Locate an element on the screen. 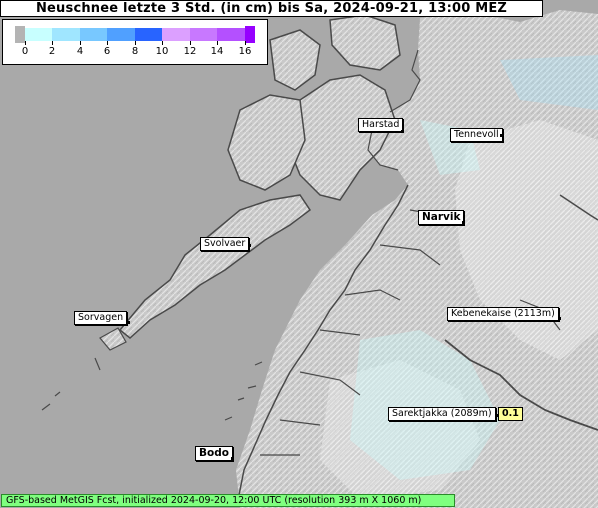 The width and height of the screenshot is (598, 508). legend-tick-label: 4 is located at coordinates (80, 51).